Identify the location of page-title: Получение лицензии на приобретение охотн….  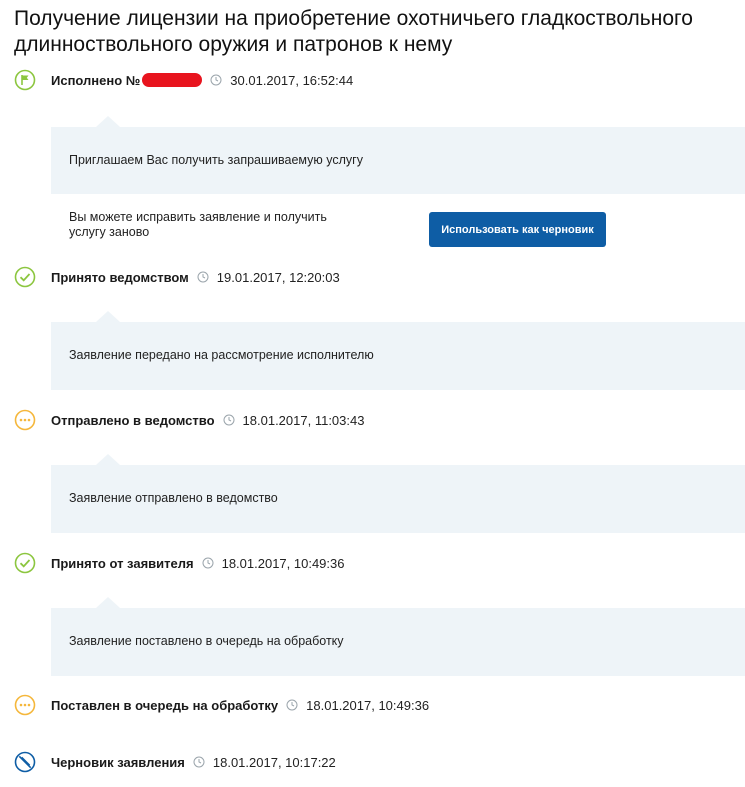
(353, 31).